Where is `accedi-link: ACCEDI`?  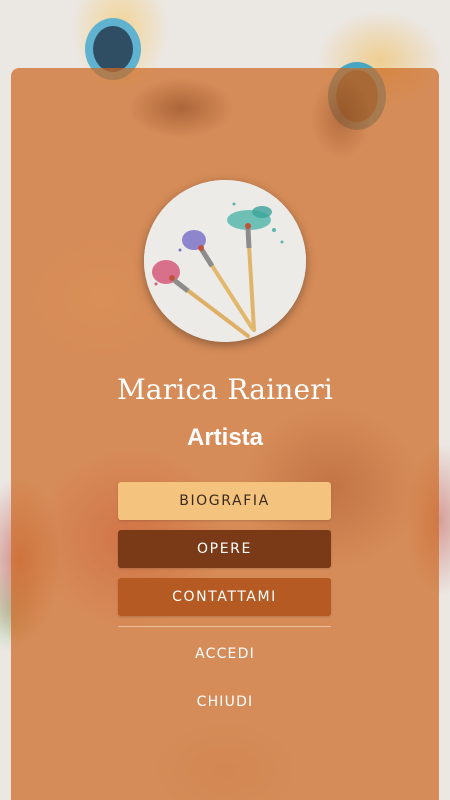 accedi-link: ACCEDI is located at coordinates (225, 654).